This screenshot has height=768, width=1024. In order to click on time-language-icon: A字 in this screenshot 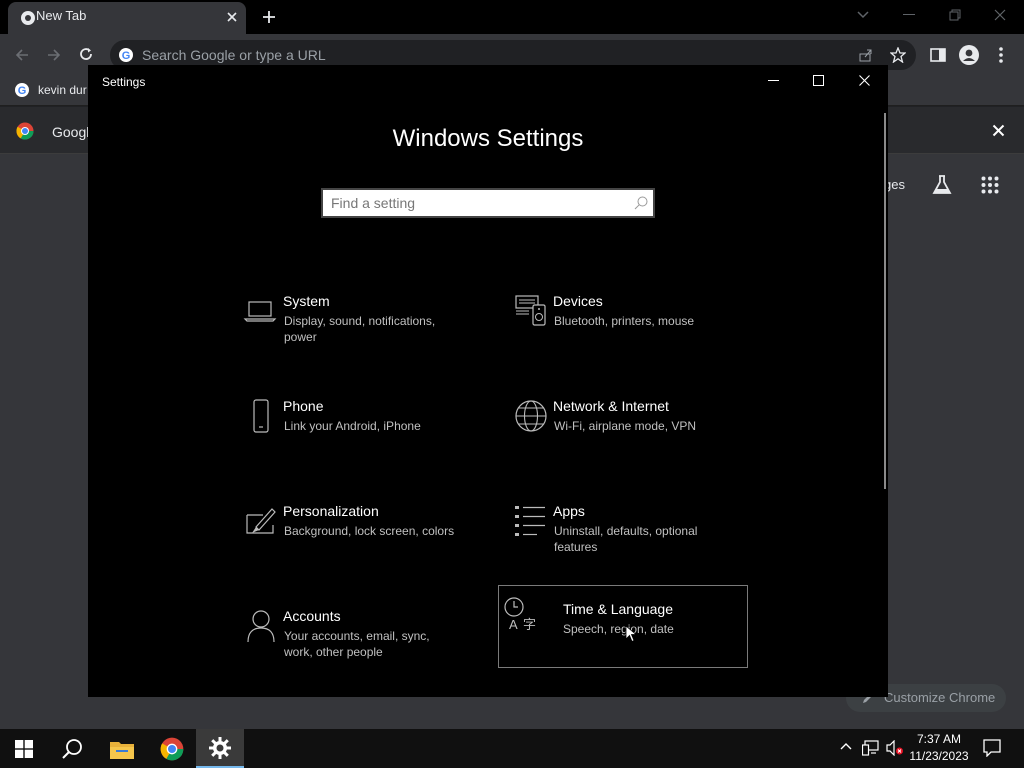, I will do `click(521, 614)`.